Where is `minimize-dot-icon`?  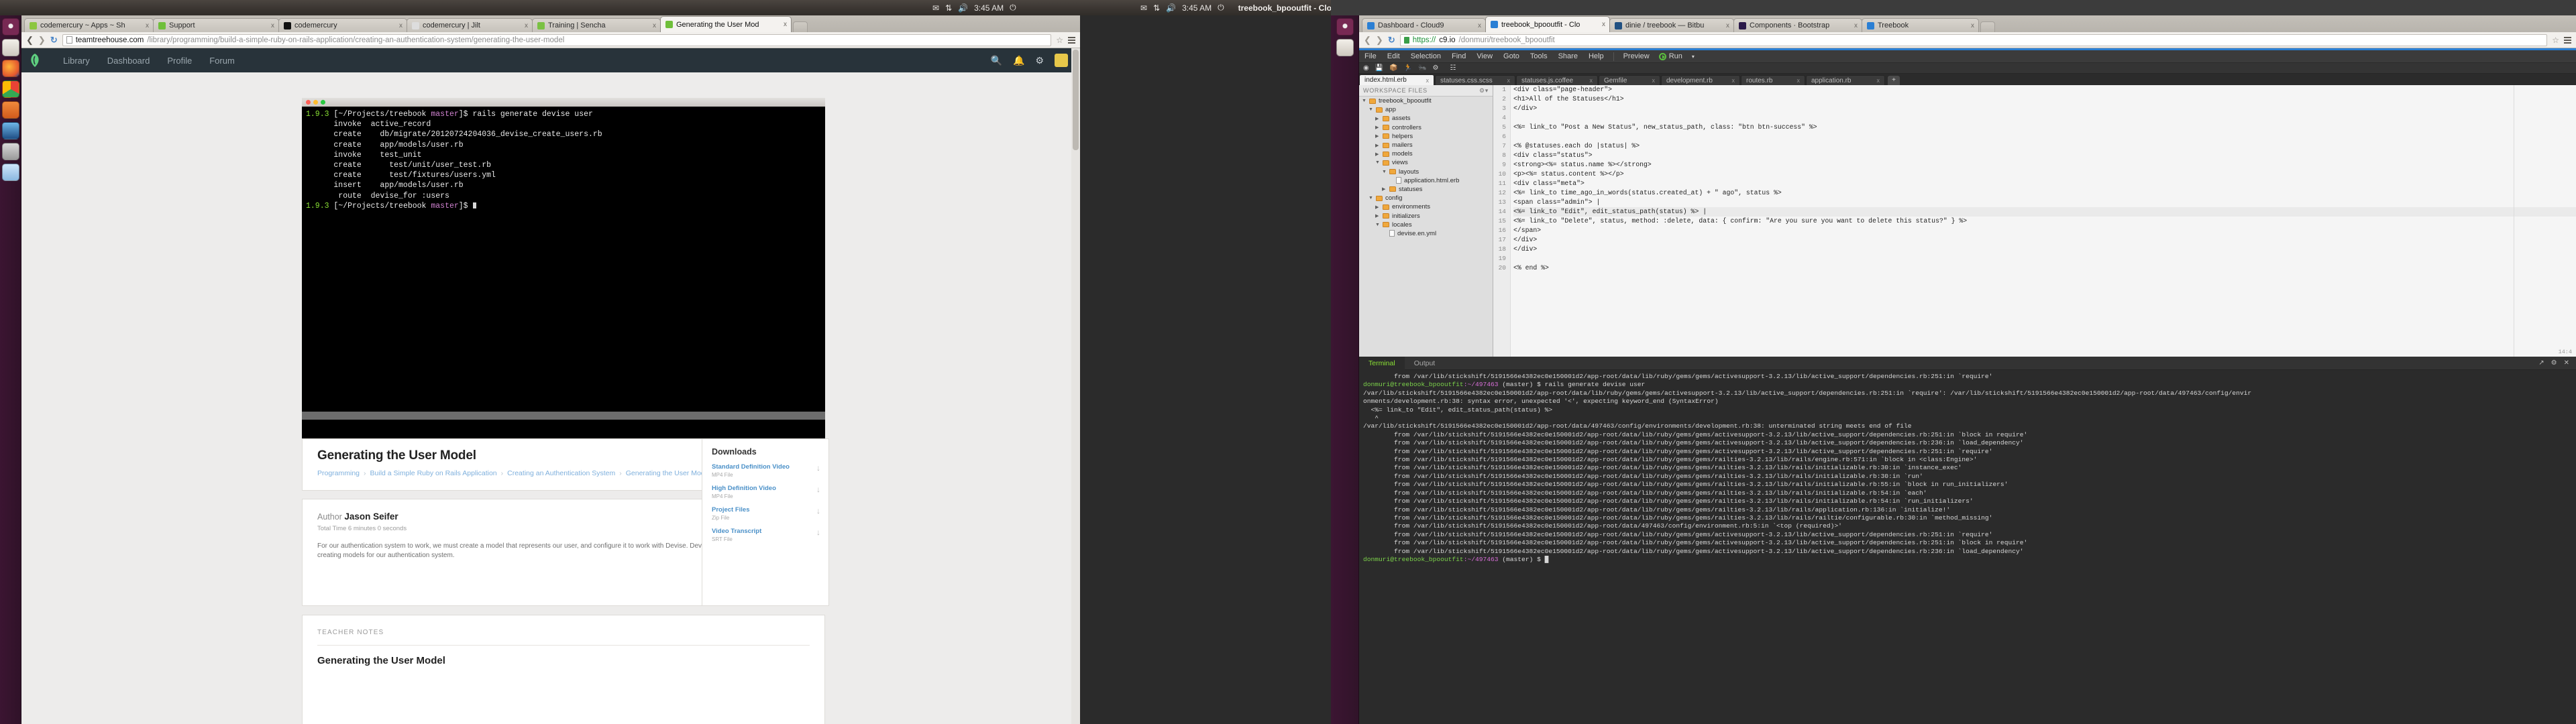
minimize-dot-icon is located at coordinates (315, 102).